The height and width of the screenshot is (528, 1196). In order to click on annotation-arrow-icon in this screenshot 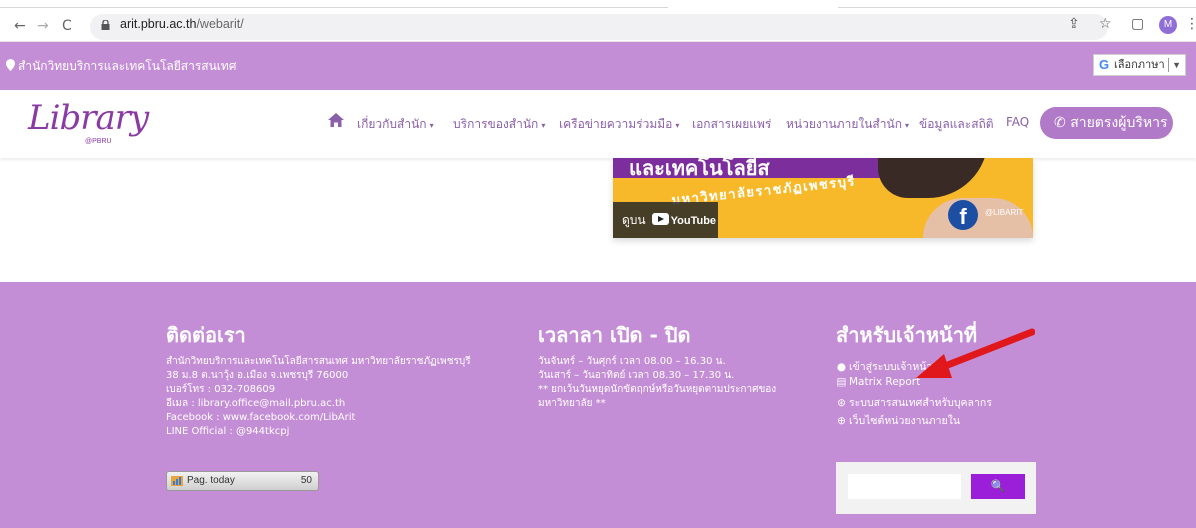, I will do `click(975, 353)`.